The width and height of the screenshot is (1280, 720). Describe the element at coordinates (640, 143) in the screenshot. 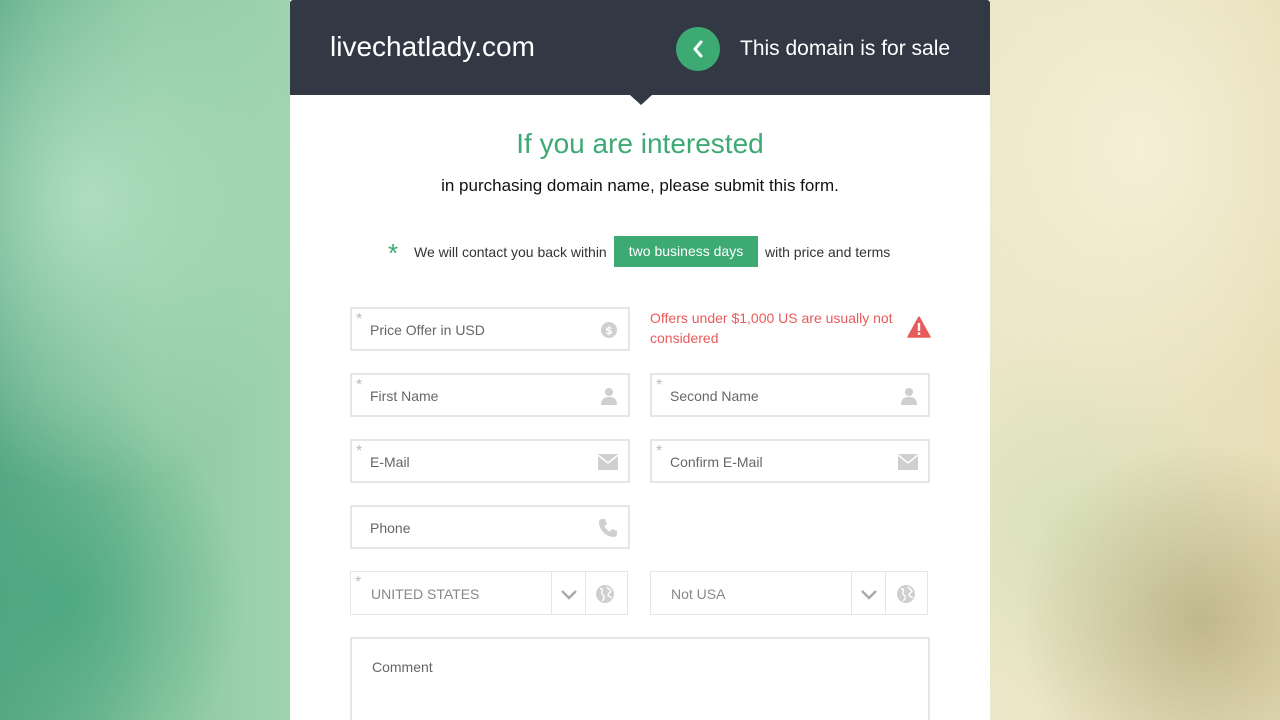

I see `page-title: If you are interested` at that location.